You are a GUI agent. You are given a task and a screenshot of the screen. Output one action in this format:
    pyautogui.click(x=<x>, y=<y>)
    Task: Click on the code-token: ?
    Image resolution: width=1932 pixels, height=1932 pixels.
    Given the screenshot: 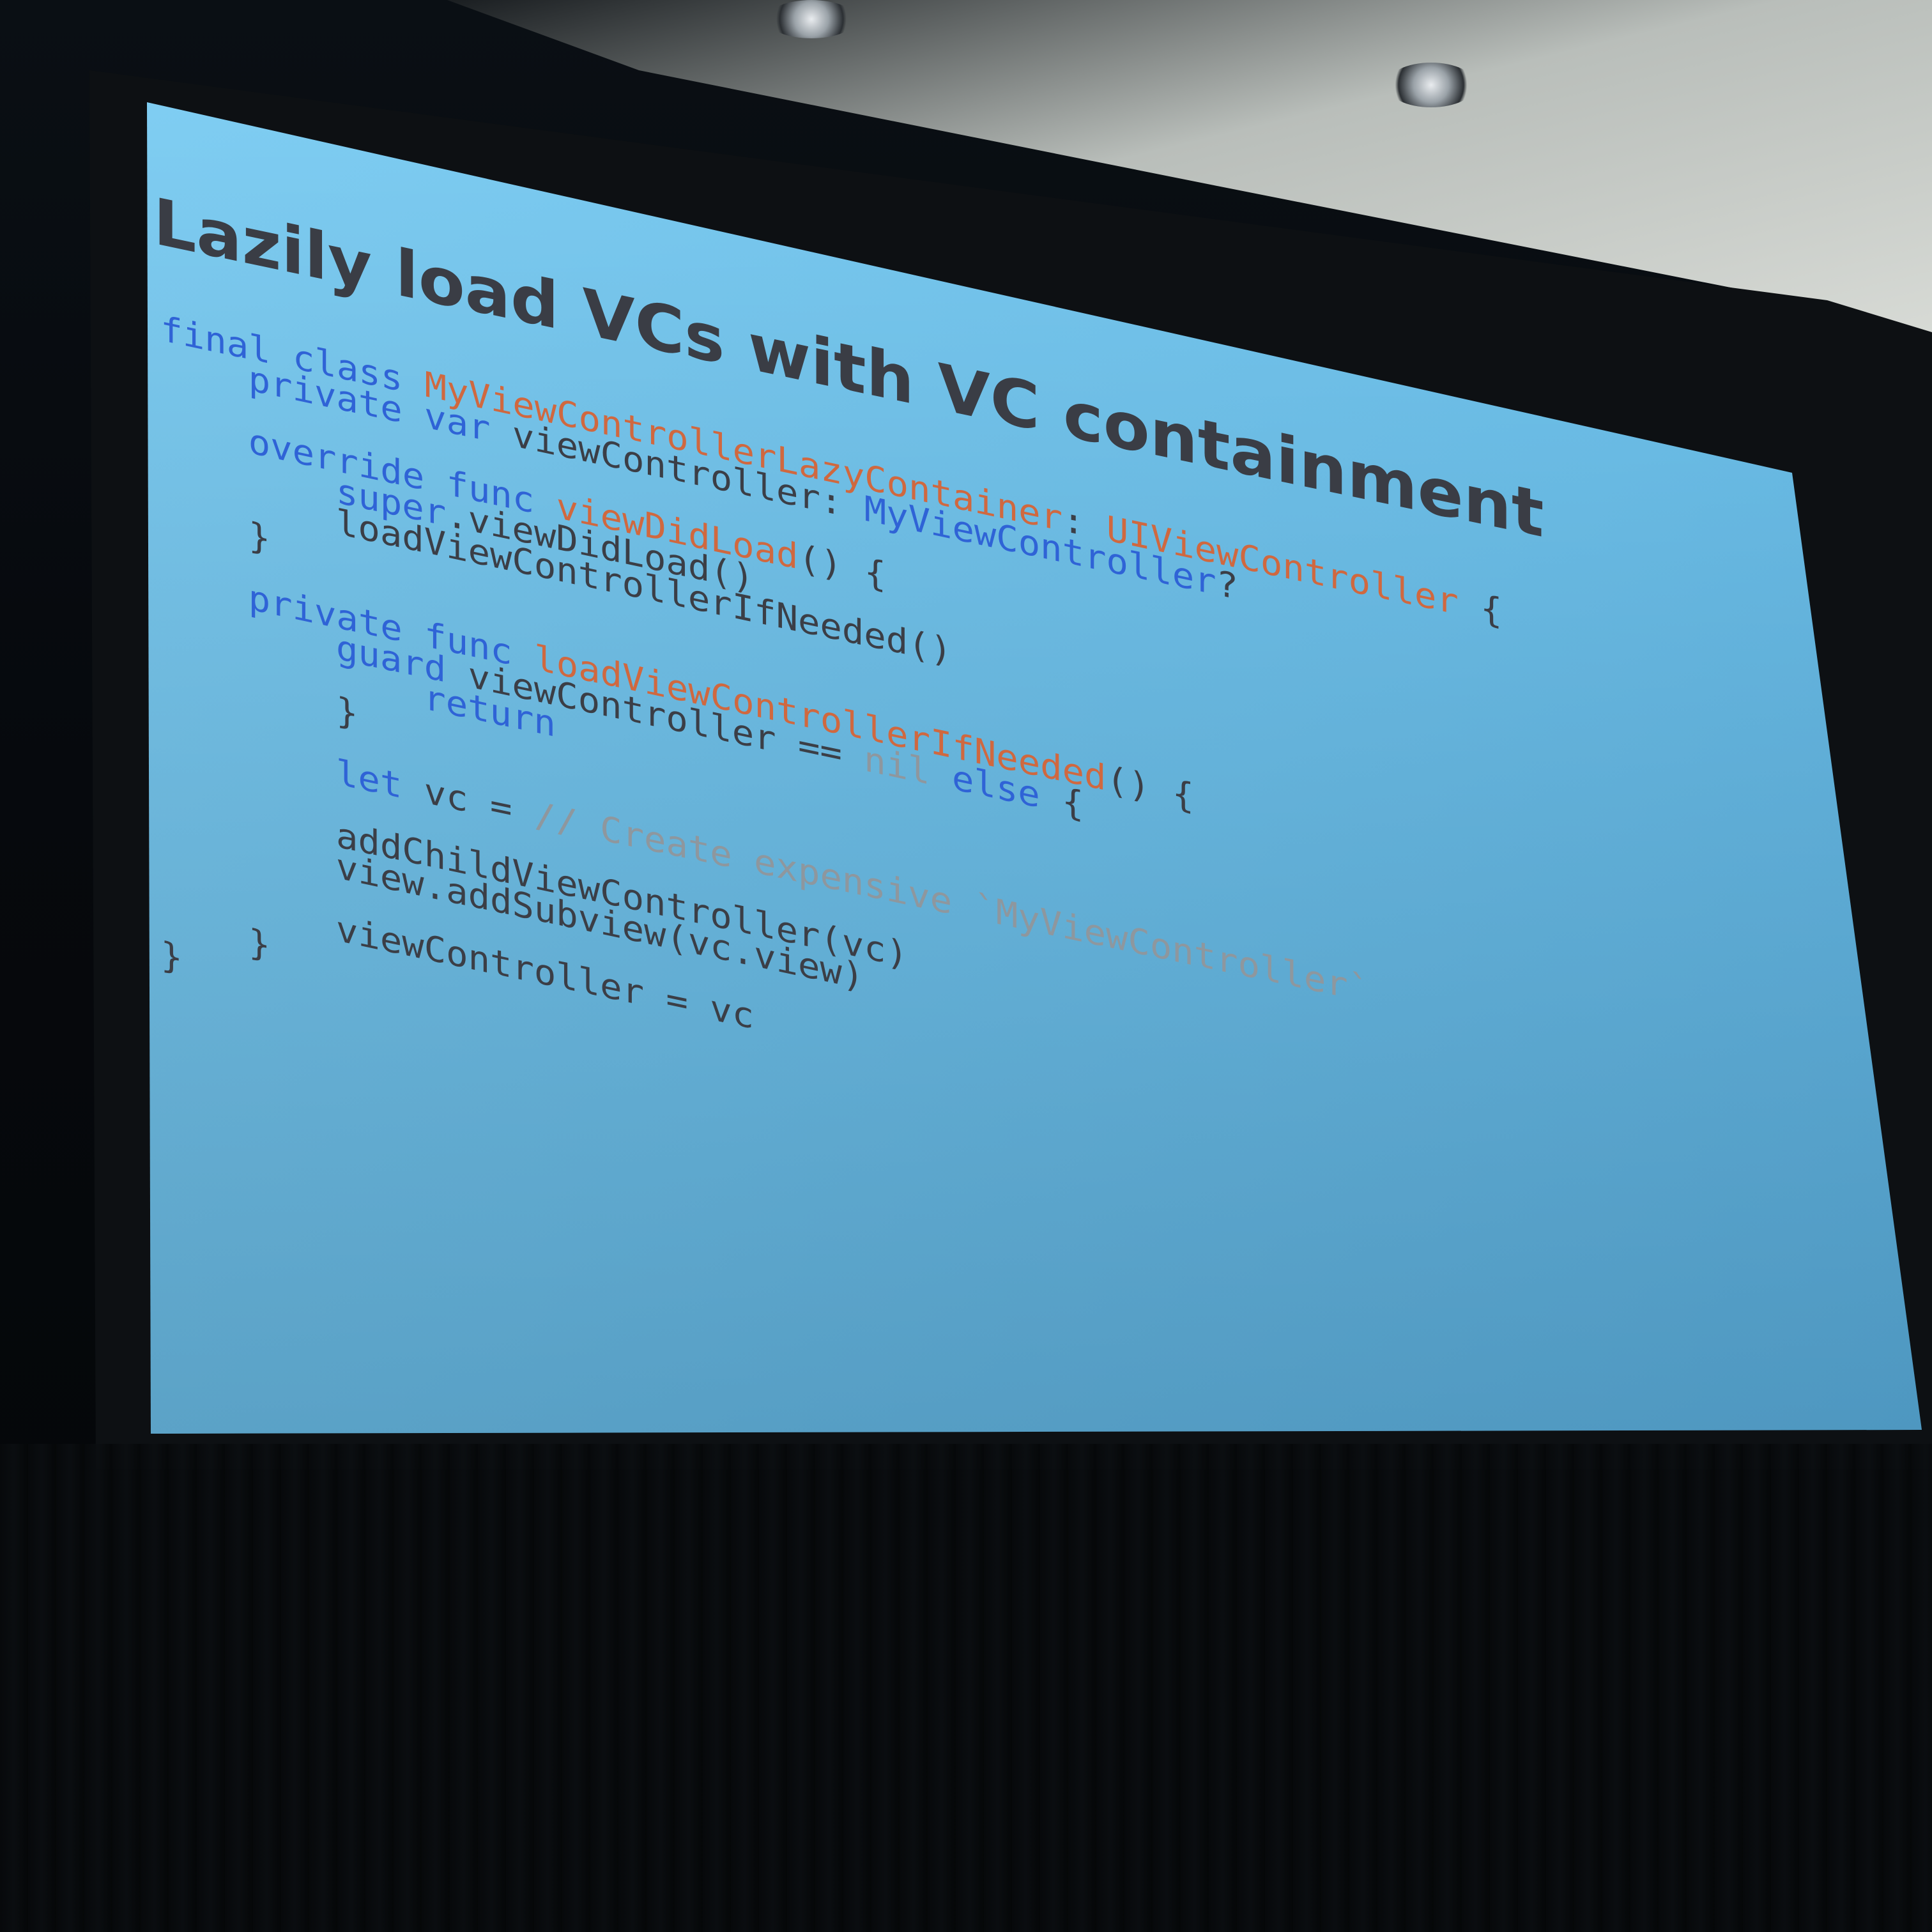 What is the action you would take?
    pyautogui.click(x=1227, y=586)
    